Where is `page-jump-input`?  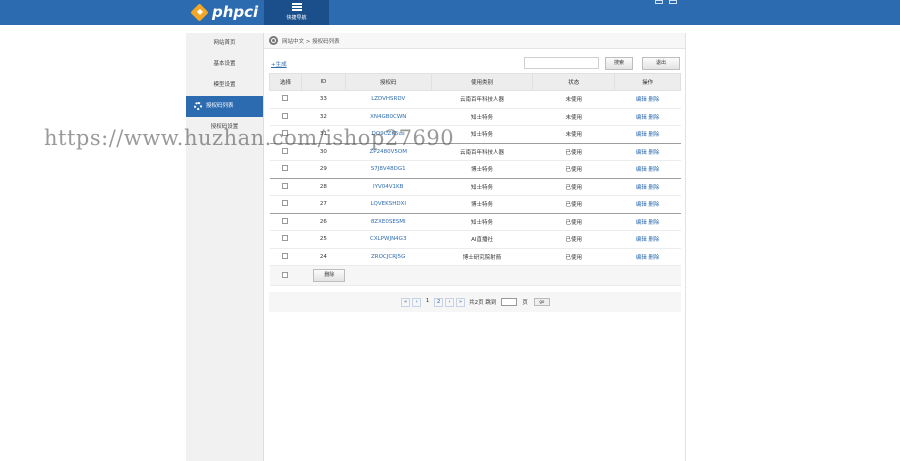
page-jump-input is located at coordinates (509, 302).